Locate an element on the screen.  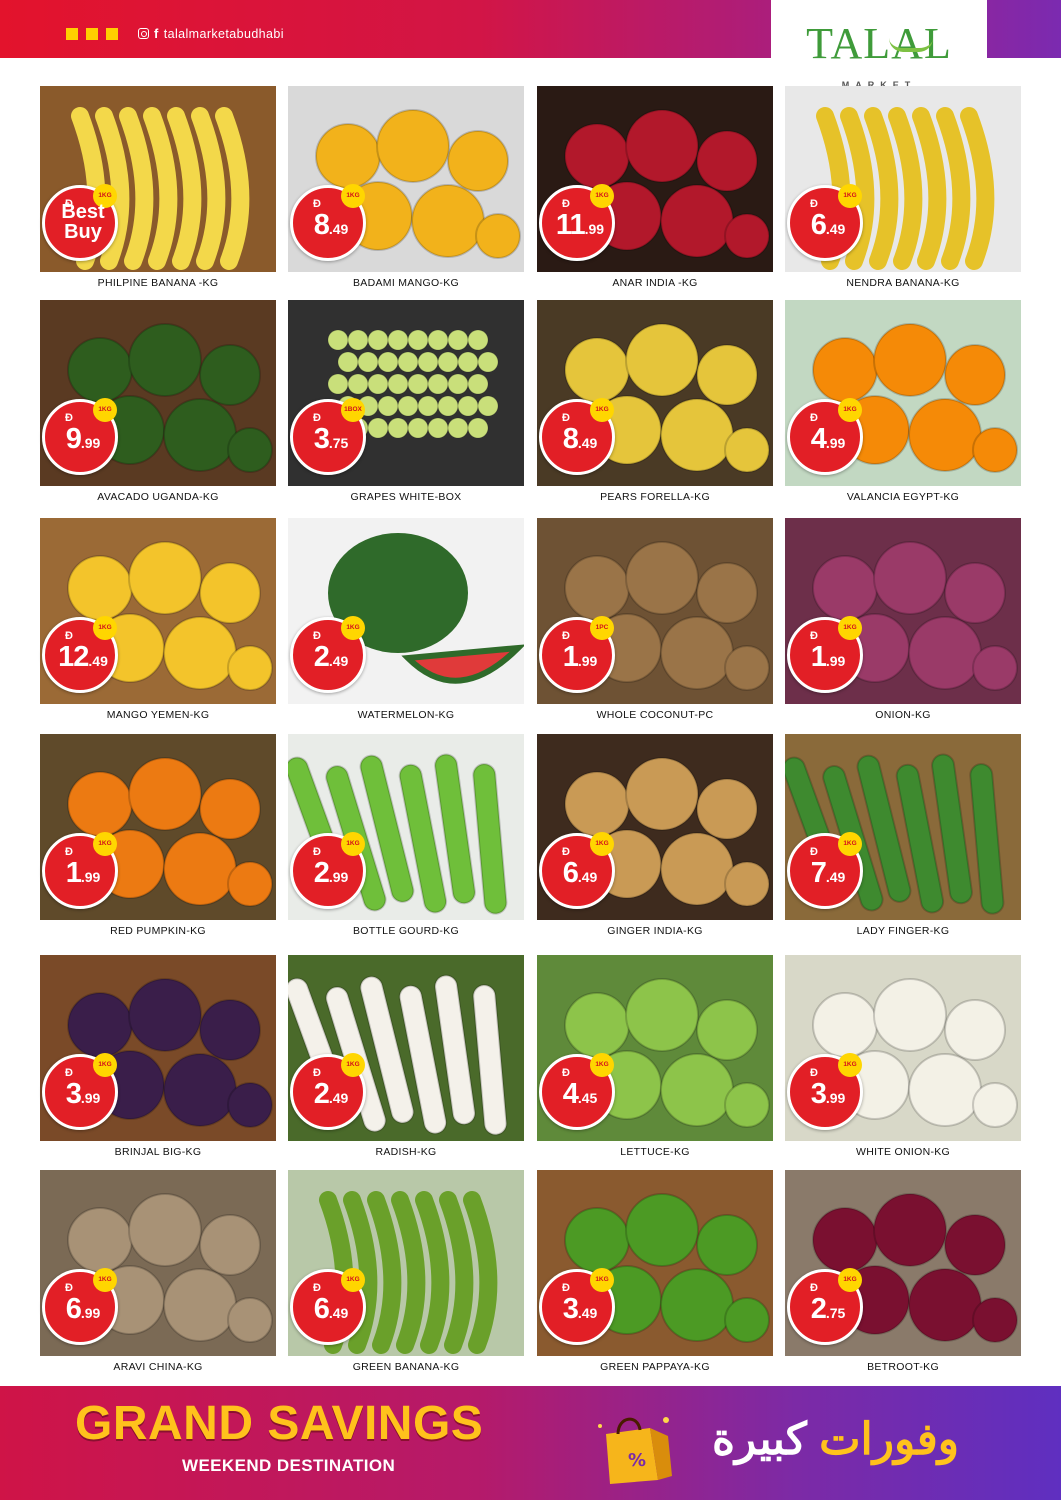
price-badge: 1KG Đ 12.49 is located at coordinates (81, 654).